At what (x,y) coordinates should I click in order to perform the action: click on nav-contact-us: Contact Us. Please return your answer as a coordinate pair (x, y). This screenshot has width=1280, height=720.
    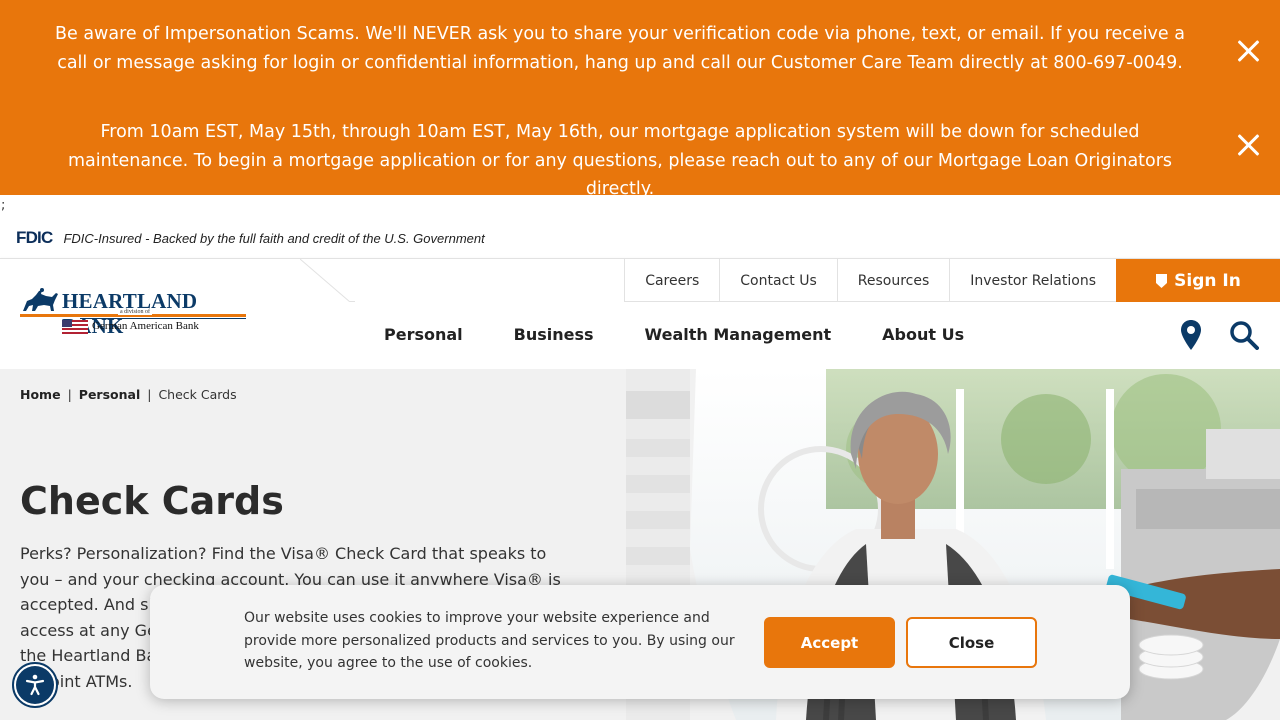
    Looking at the image, I should click on (777, 280).